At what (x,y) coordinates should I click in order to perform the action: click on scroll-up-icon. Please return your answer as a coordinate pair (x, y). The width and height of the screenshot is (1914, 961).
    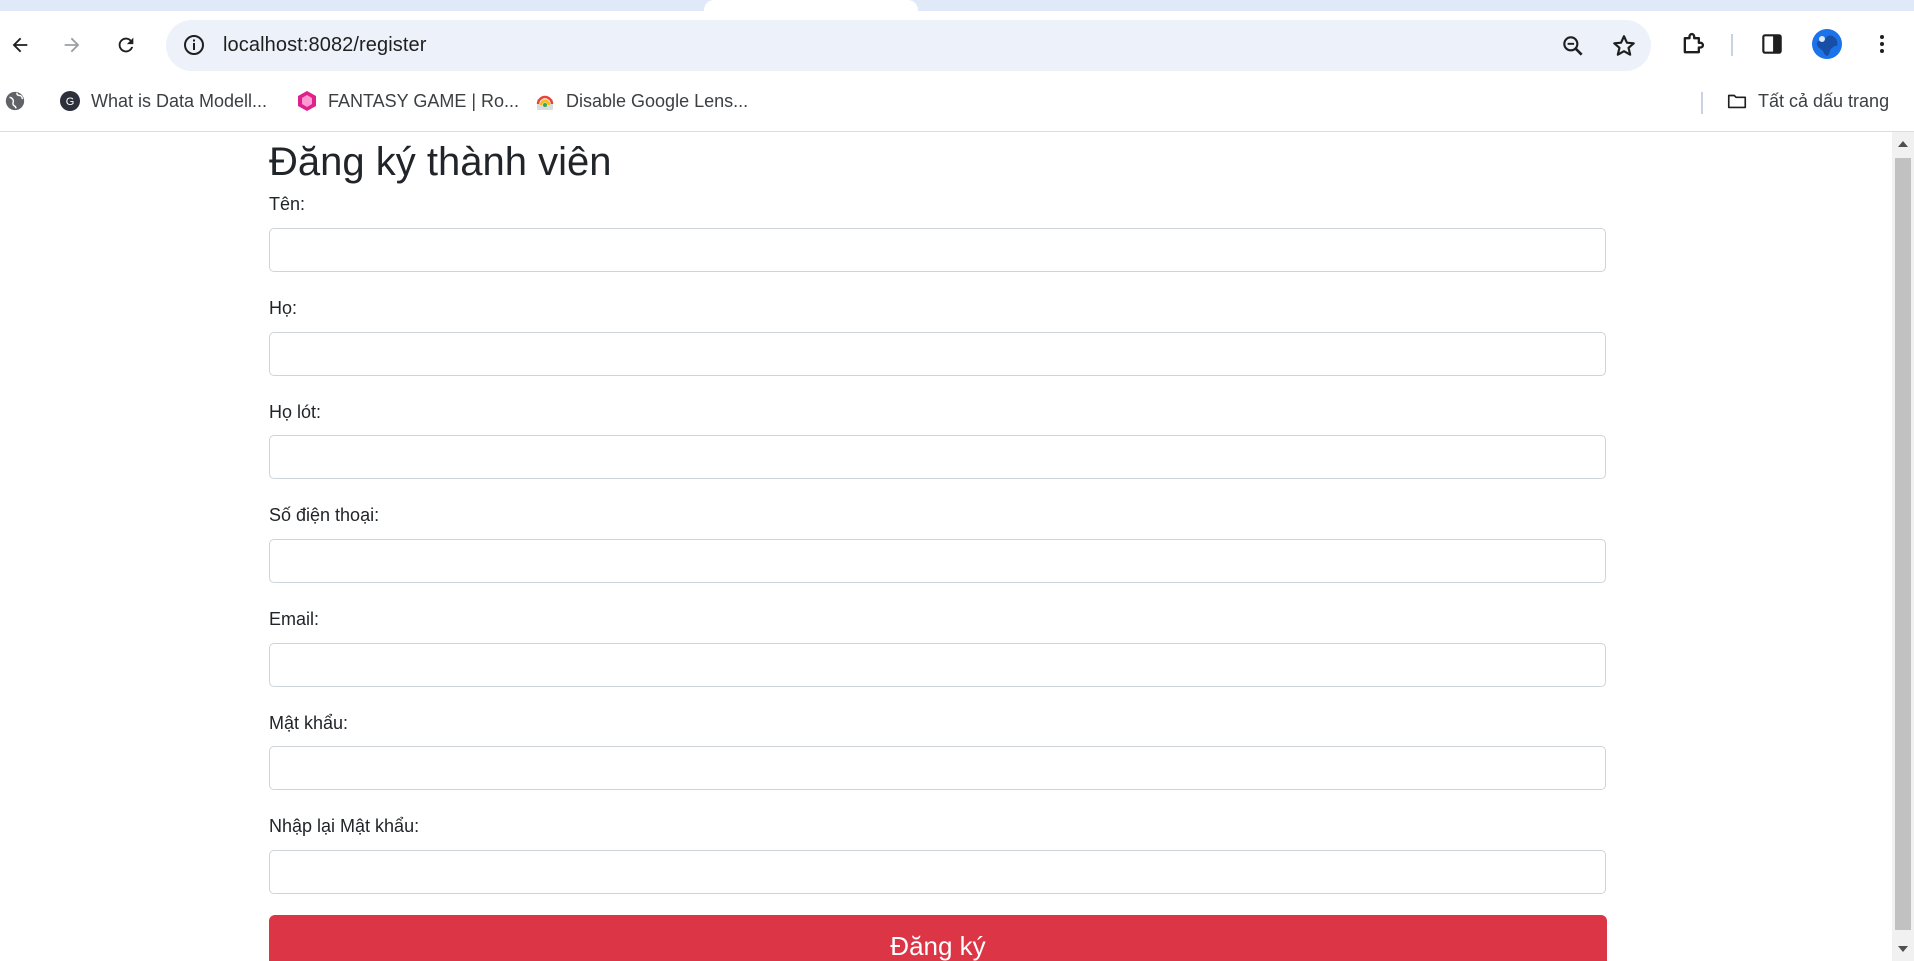
    Looking at the image, I should click on (1903, 144).